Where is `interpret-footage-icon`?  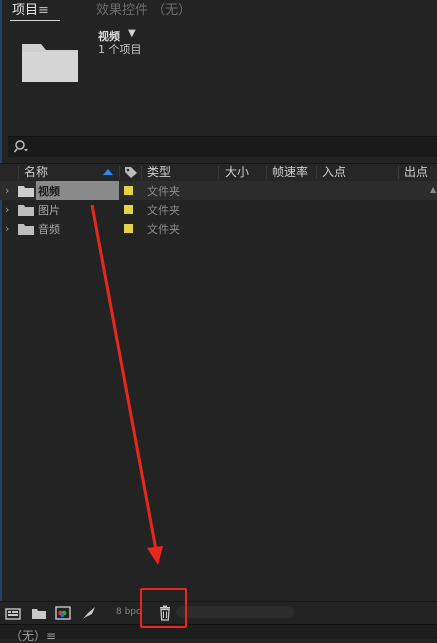
interpret-footage-icon is located at coordinates (13, 613).